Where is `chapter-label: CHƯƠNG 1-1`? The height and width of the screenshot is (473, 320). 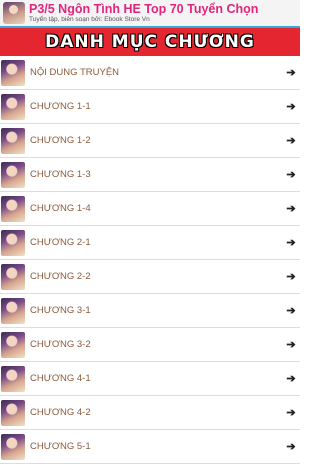 chapter-label: CHƯƠNG 1-1 is located at coordinates (60, 106).